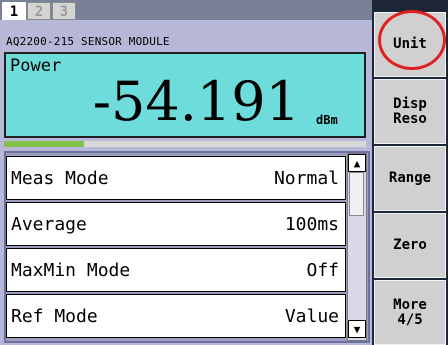 The width and height of the screenshot is (448, 345). I want to click on scroll-up-icon: ▲, so click(357, 163).